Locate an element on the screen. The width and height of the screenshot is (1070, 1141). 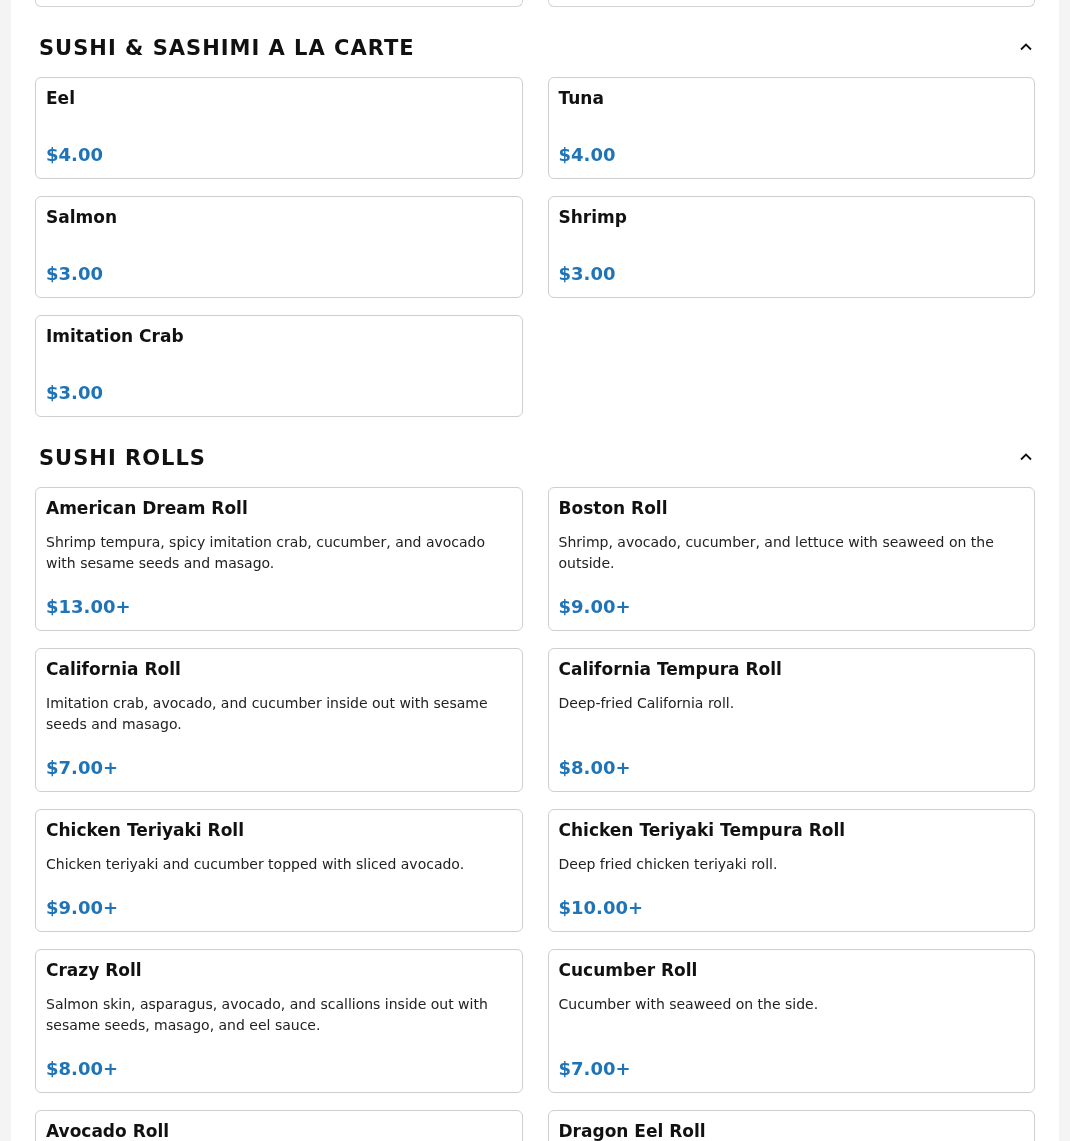
item-name: Cucumber Roll is located at coordinates (628, 970).